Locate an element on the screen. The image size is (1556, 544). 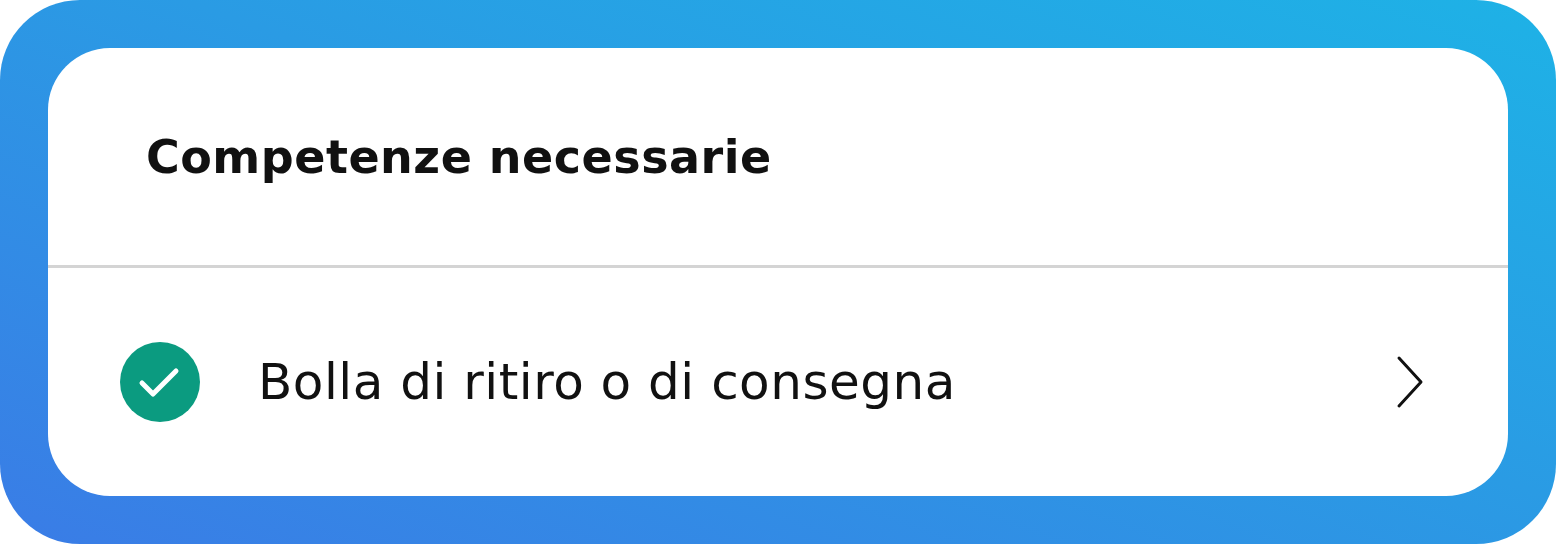
card-title: Competenze necessarie is located at coordinates (459, 156).